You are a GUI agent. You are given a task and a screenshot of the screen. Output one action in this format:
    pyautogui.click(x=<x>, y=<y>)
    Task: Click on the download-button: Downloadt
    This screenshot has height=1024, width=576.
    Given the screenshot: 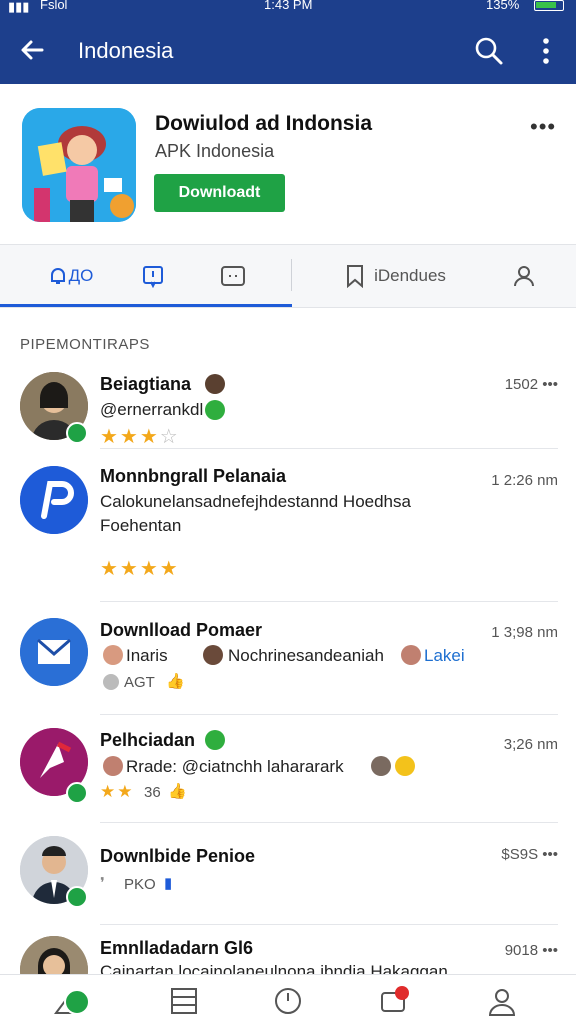 What is the action you would take?
    pyautogui.click(x=219, y=193)
    